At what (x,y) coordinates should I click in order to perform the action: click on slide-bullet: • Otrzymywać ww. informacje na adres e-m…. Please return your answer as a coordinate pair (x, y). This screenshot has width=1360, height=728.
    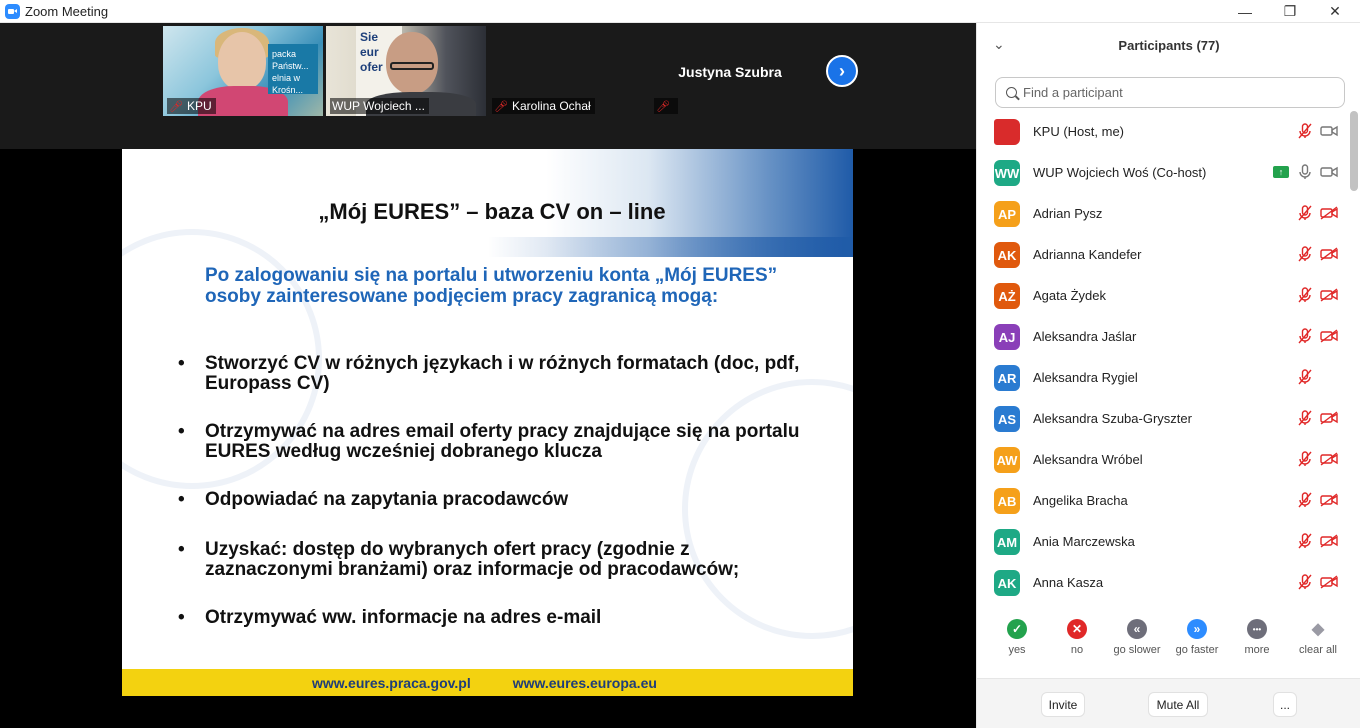
    Looking at the image, I should click on (498, 618).